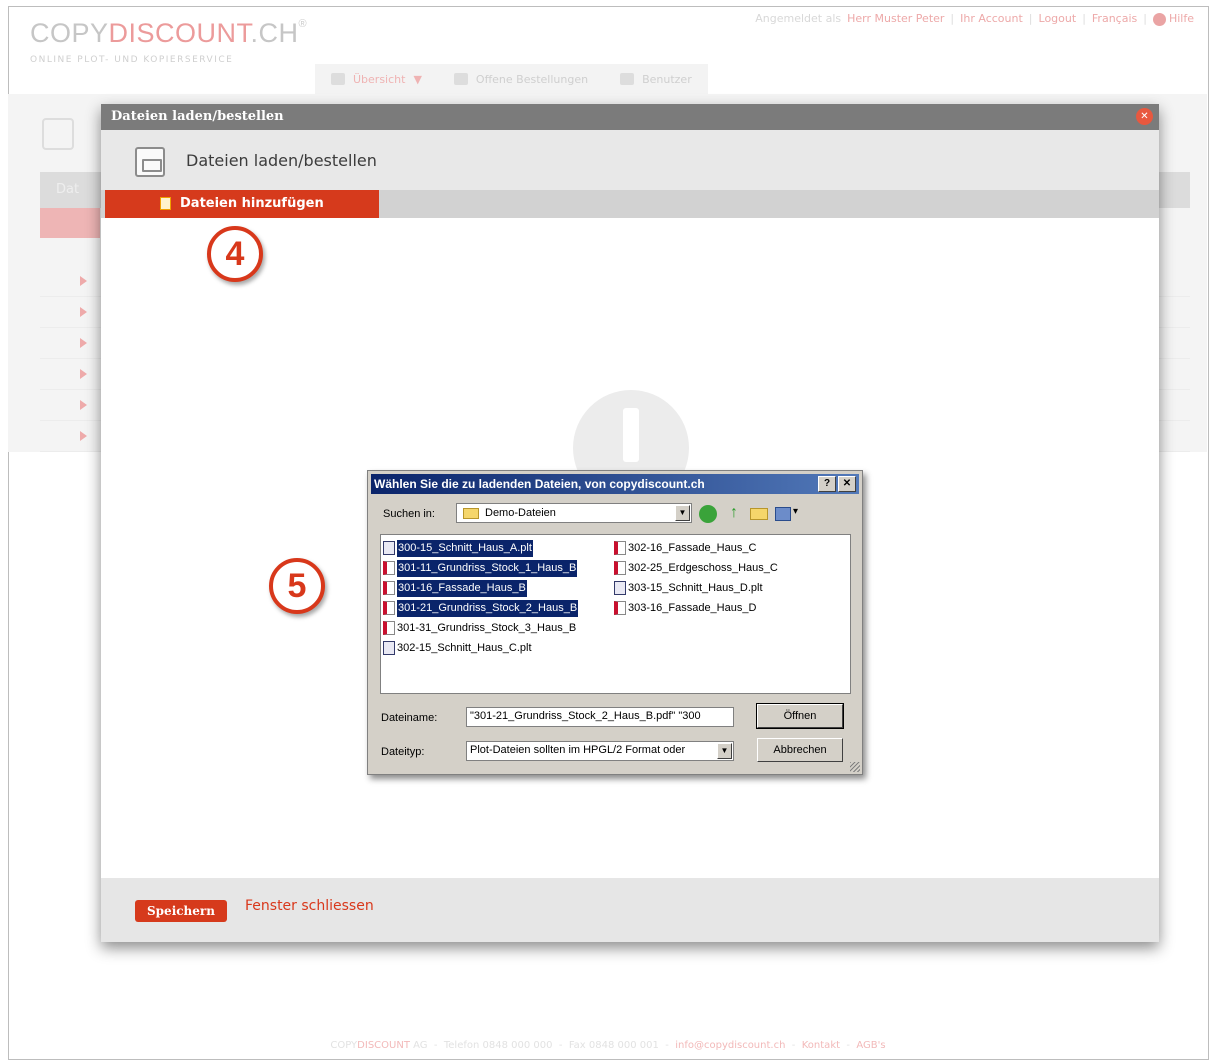  Describe the element at coordinates (730, 1045) in the screenshot. I see `footer-email-link: info@copydiscount.ch` at that location.